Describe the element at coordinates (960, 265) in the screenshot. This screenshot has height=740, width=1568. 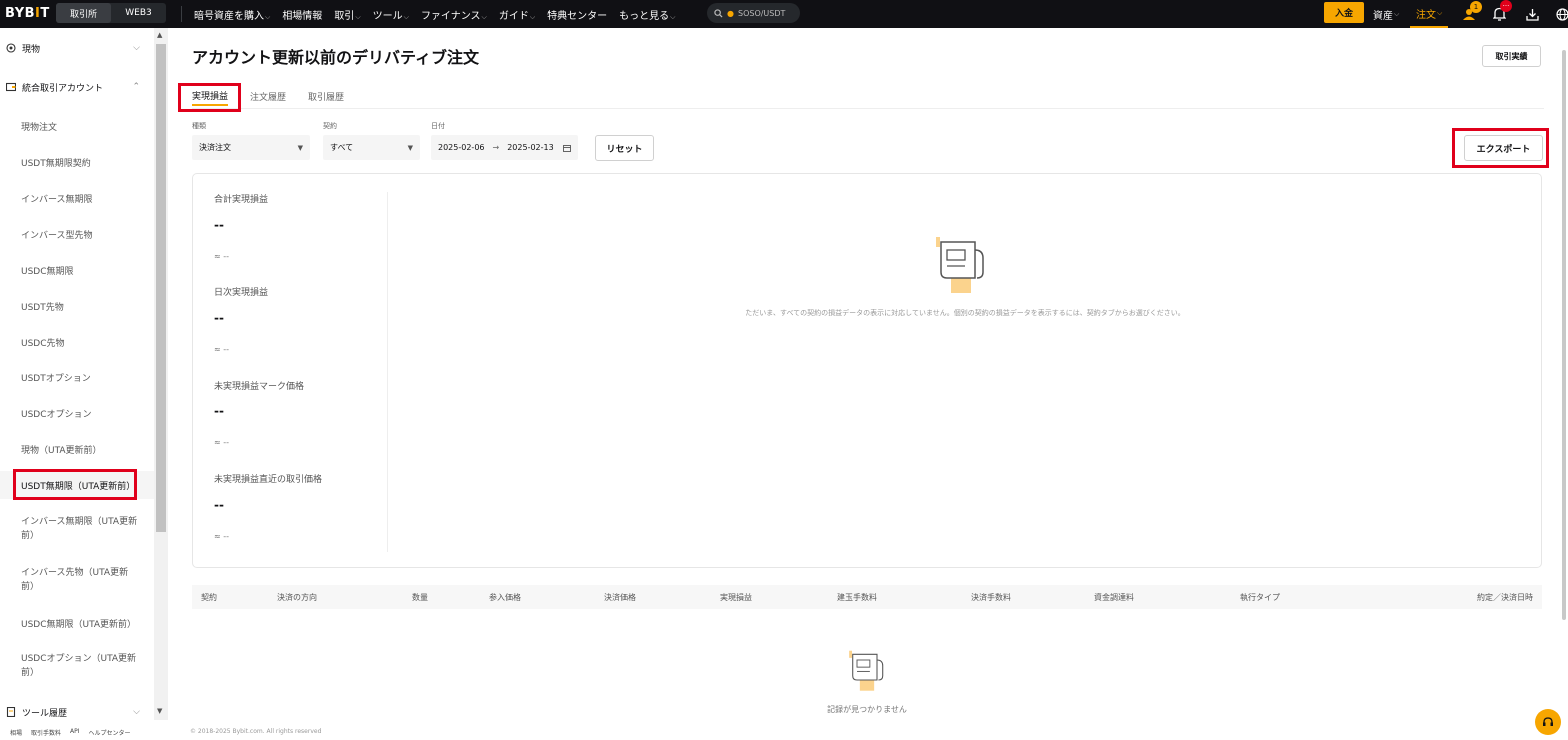
I see `empty-state-illustration-icon` at that location.